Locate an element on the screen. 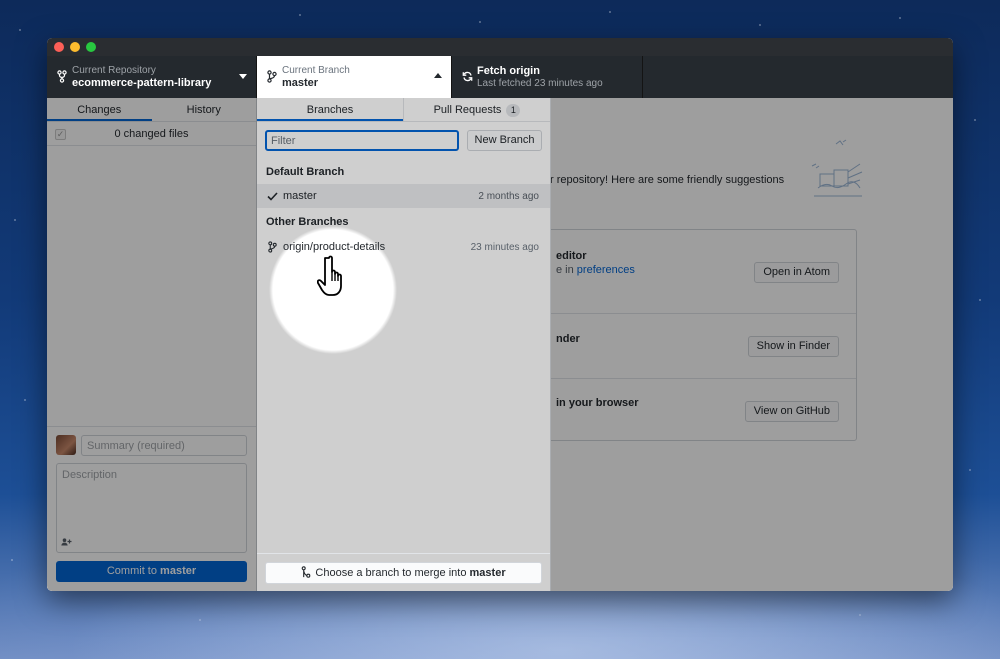 The width and height of the screenshot is (1000, 659). branch-label: Current Branch is located at coordinates (316, 70).